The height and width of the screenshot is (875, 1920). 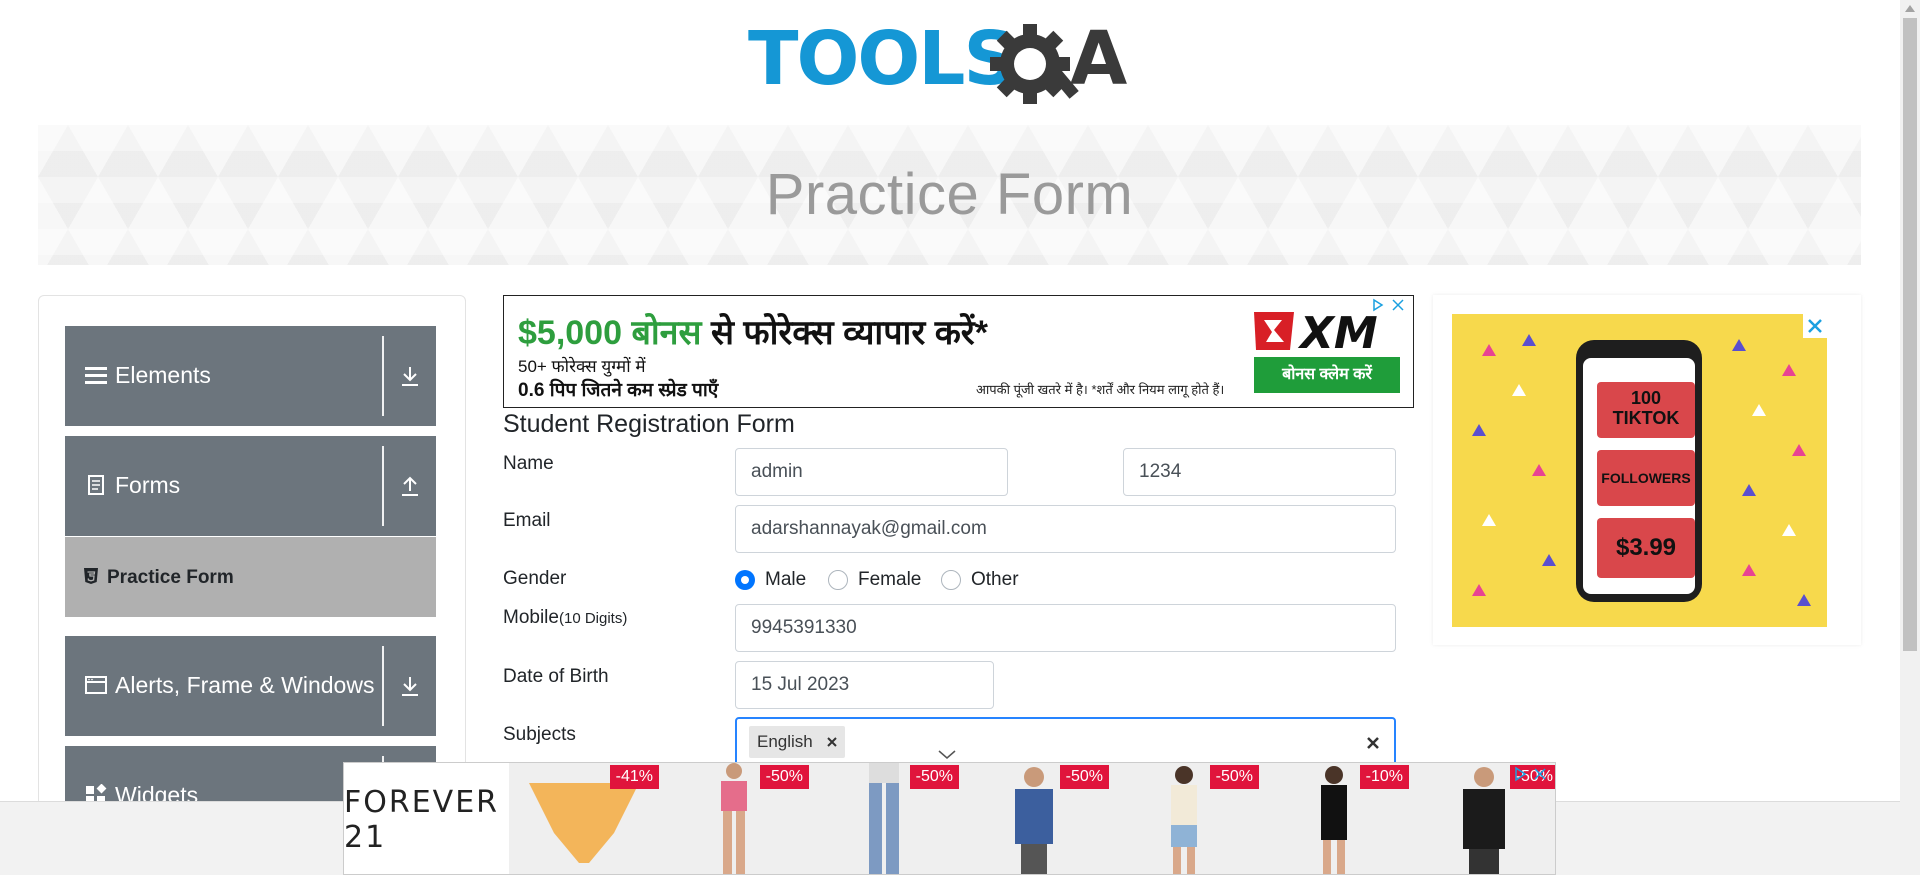 I want to click on ad-bonus-amount: $5,000 बोनस, so click(x=610, y=333).